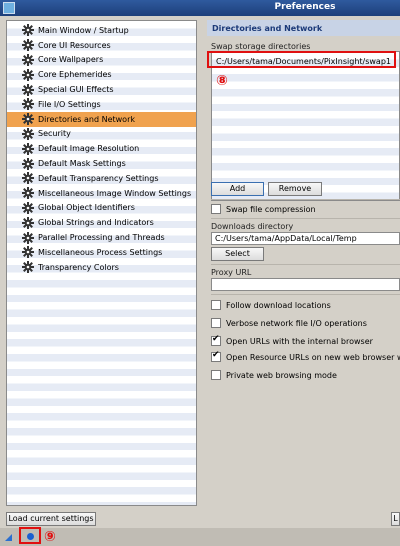  I want to click on category-label: Default Image Resolution, so click(89, 149).